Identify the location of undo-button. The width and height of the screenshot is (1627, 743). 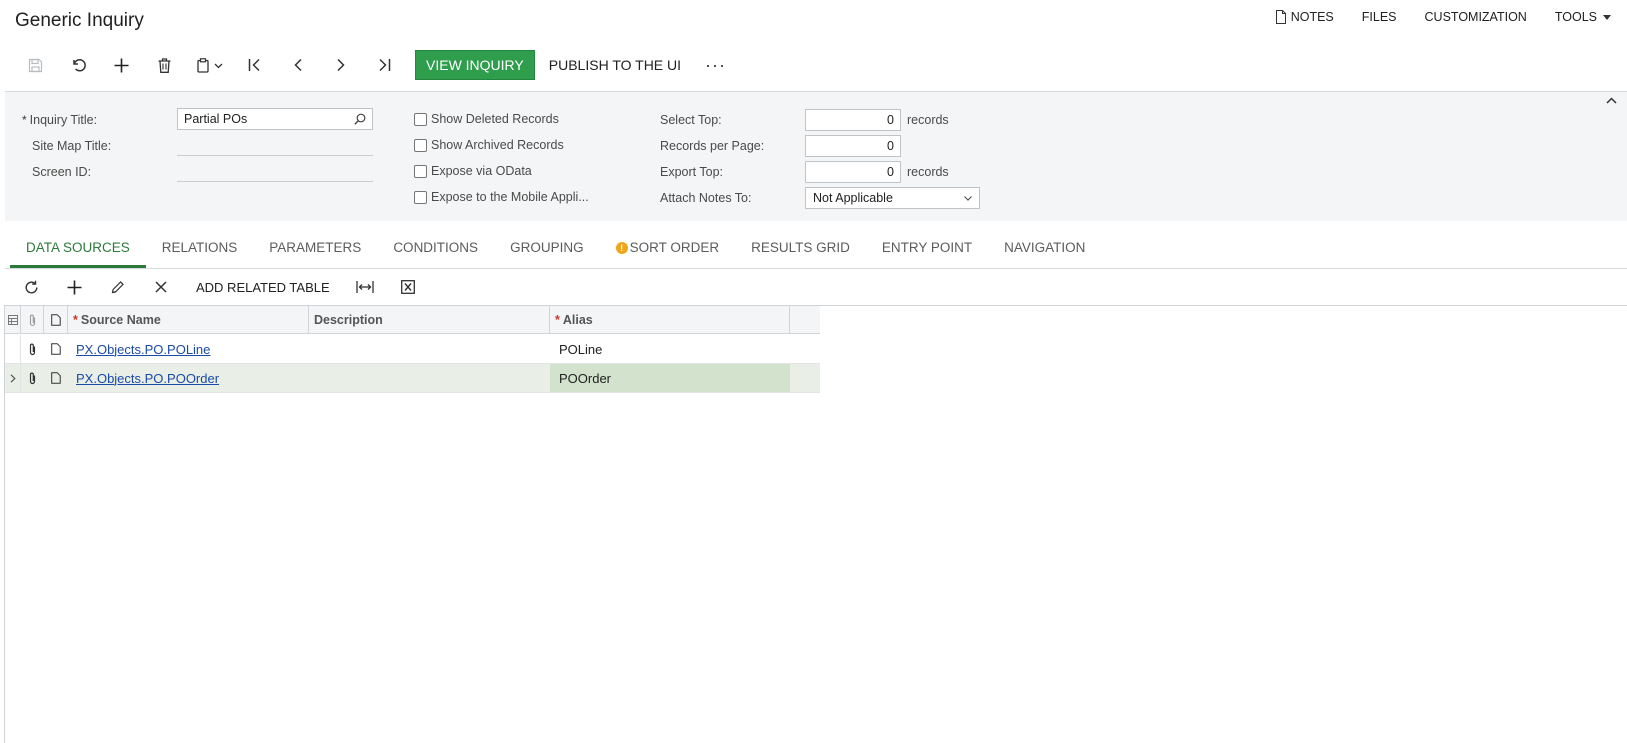
(78, 65).